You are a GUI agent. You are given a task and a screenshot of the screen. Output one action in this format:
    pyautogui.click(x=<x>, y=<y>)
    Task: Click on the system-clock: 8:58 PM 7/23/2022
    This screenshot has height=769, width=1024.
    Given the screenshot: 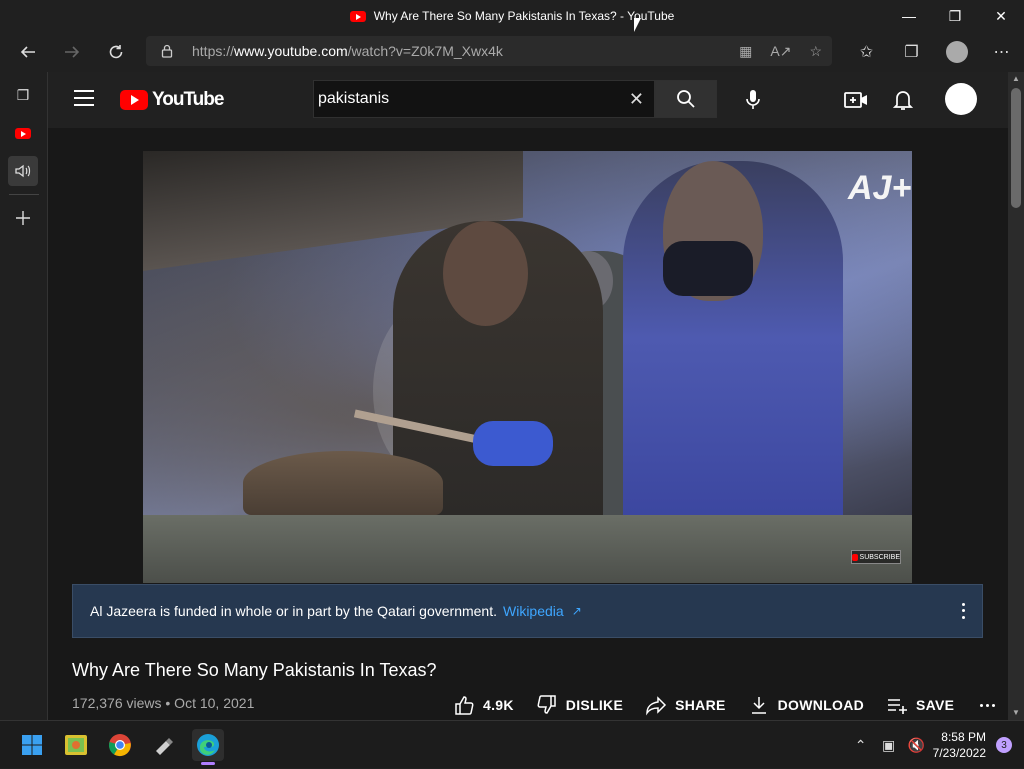 What is the action you would take?
    pyautogui.click(x=959, y=745)
    